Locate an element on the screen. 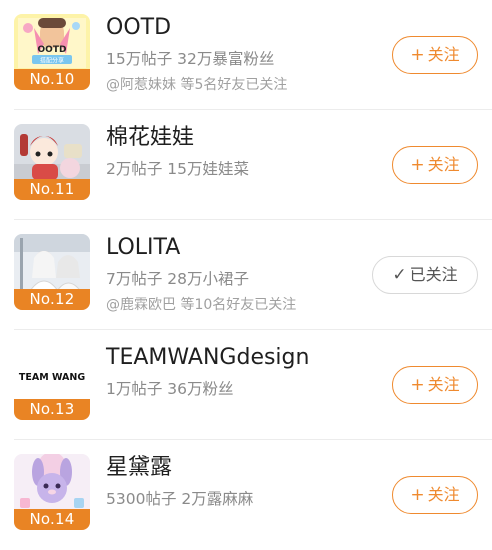 The height and width of the screenshot is (550, 492). topic-thumbnail: No.11 is located at coordinates (52, 162).